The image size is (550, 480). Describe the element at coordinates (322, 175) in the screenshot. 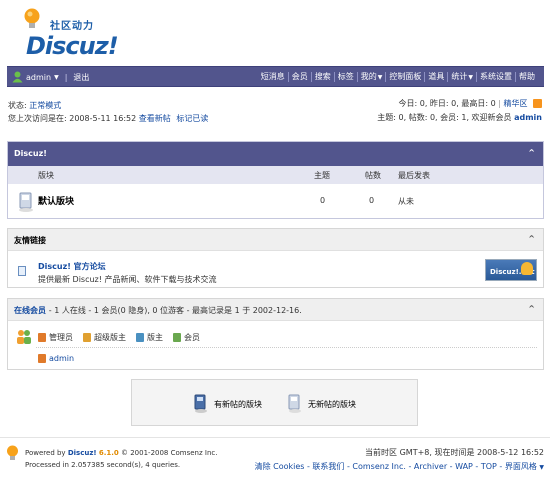

I see `header-topics: 主题` at that location.